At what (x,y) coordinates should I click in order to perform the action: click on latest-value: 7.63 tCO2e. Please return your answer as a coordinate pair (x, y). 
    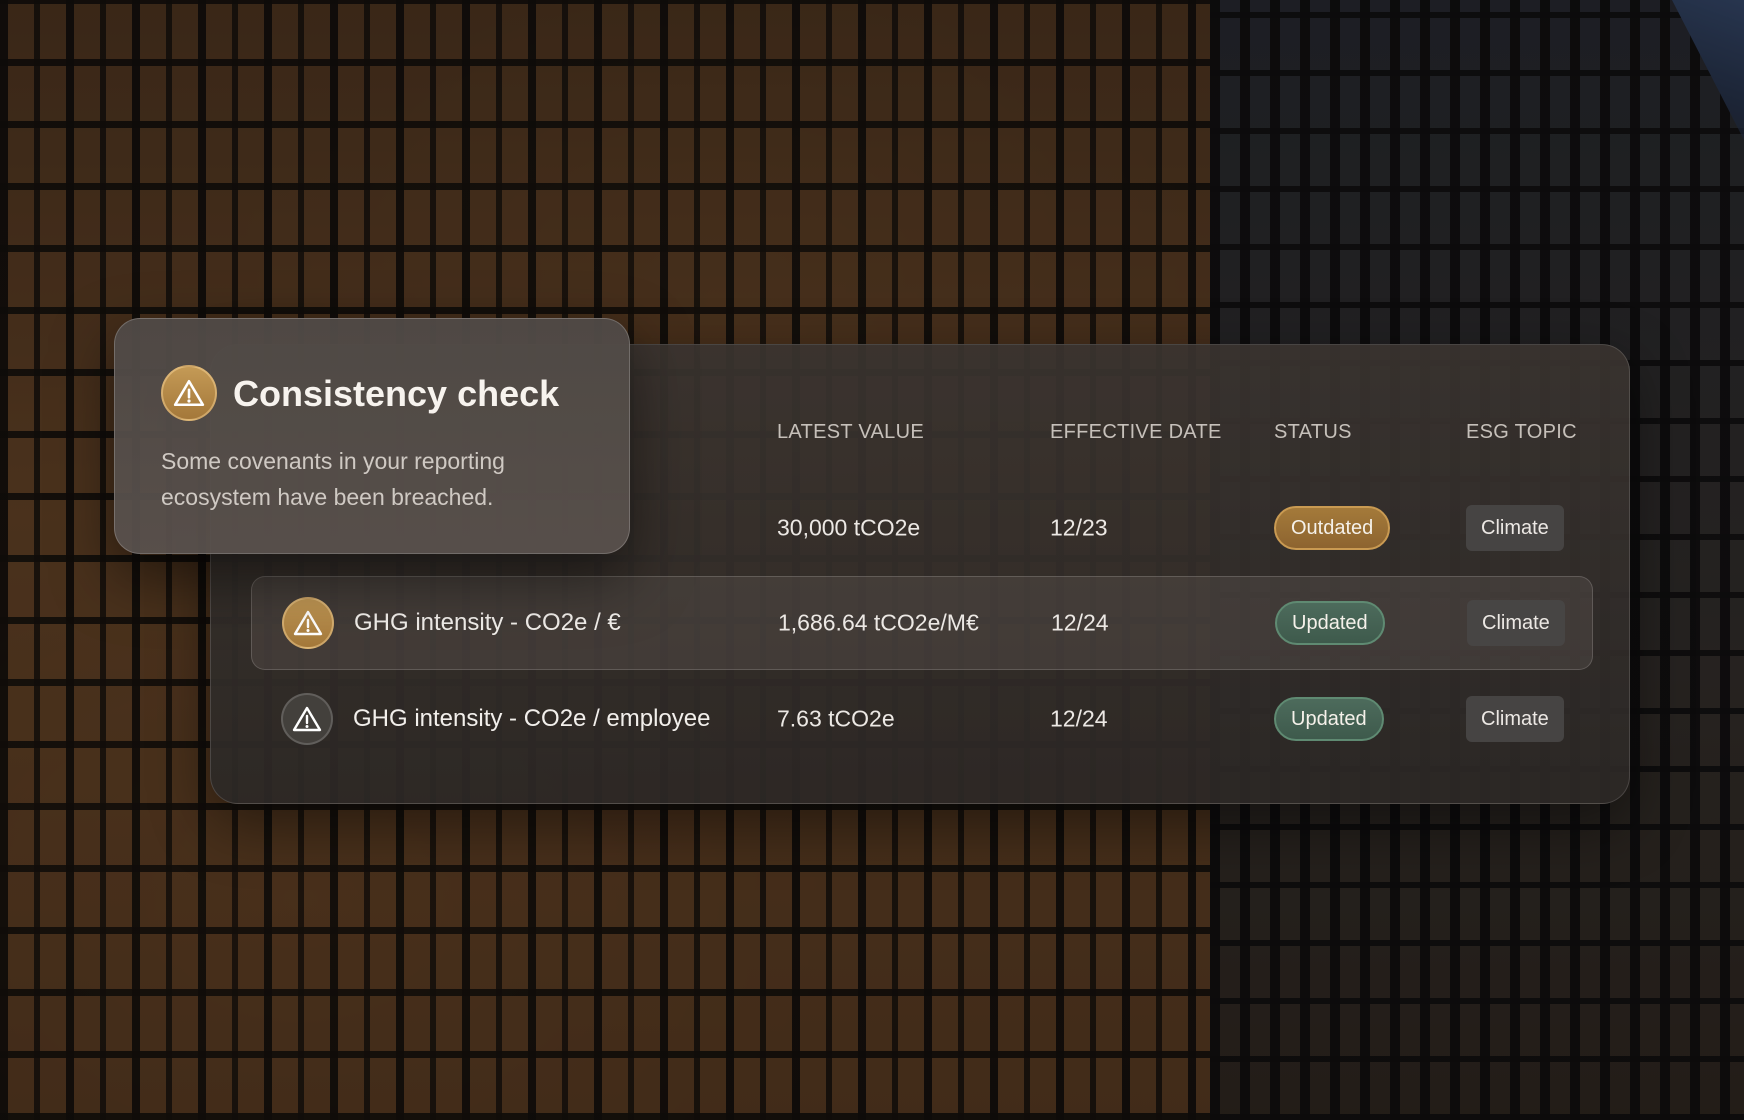
    Looking at the image, I should click on (836, 718).